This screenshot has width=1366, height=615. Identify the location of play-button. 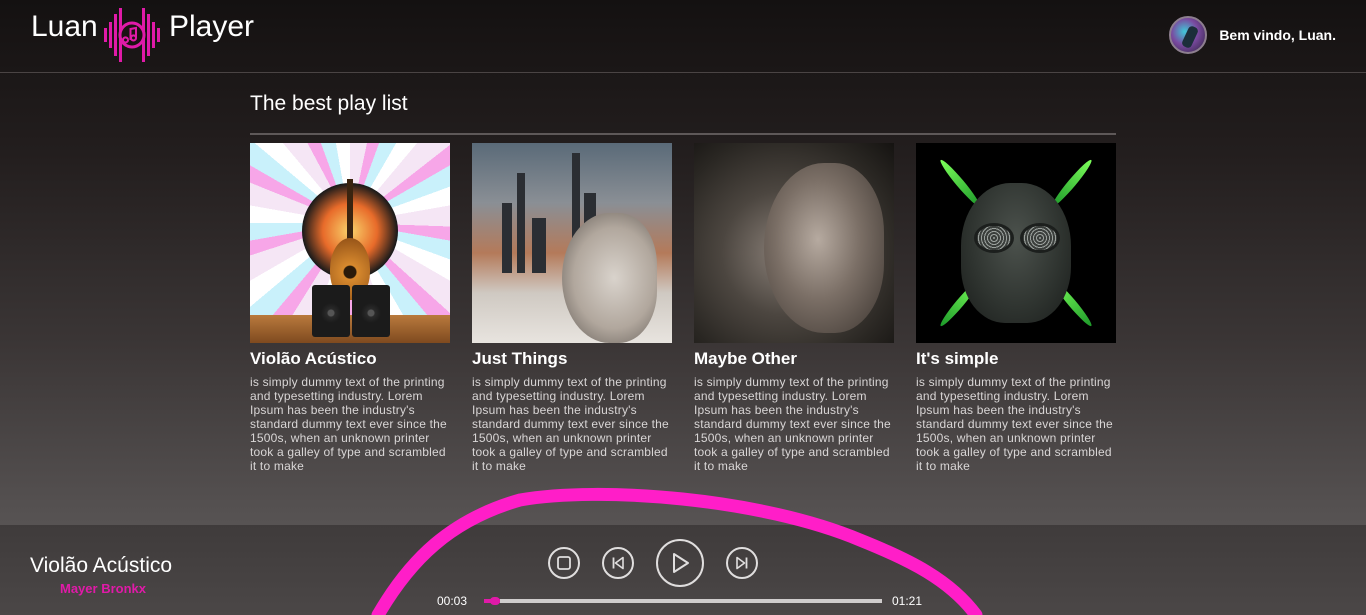
(680, 563).